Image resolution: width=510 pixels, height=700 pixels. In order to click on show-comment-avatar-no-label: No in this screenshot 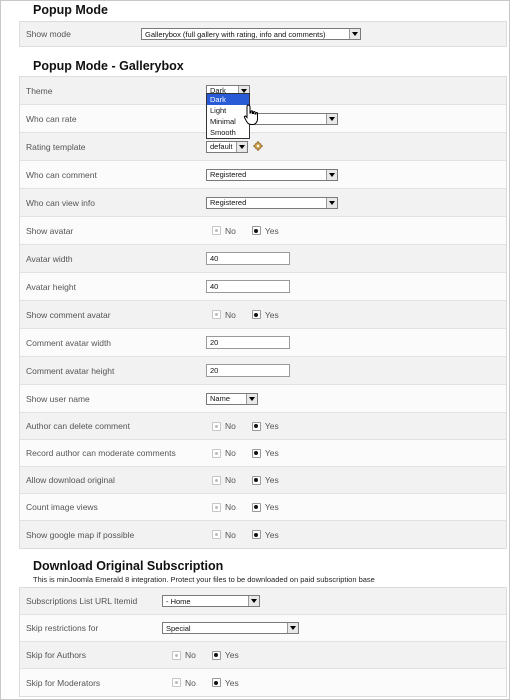, I will do `click(230, 314)`.